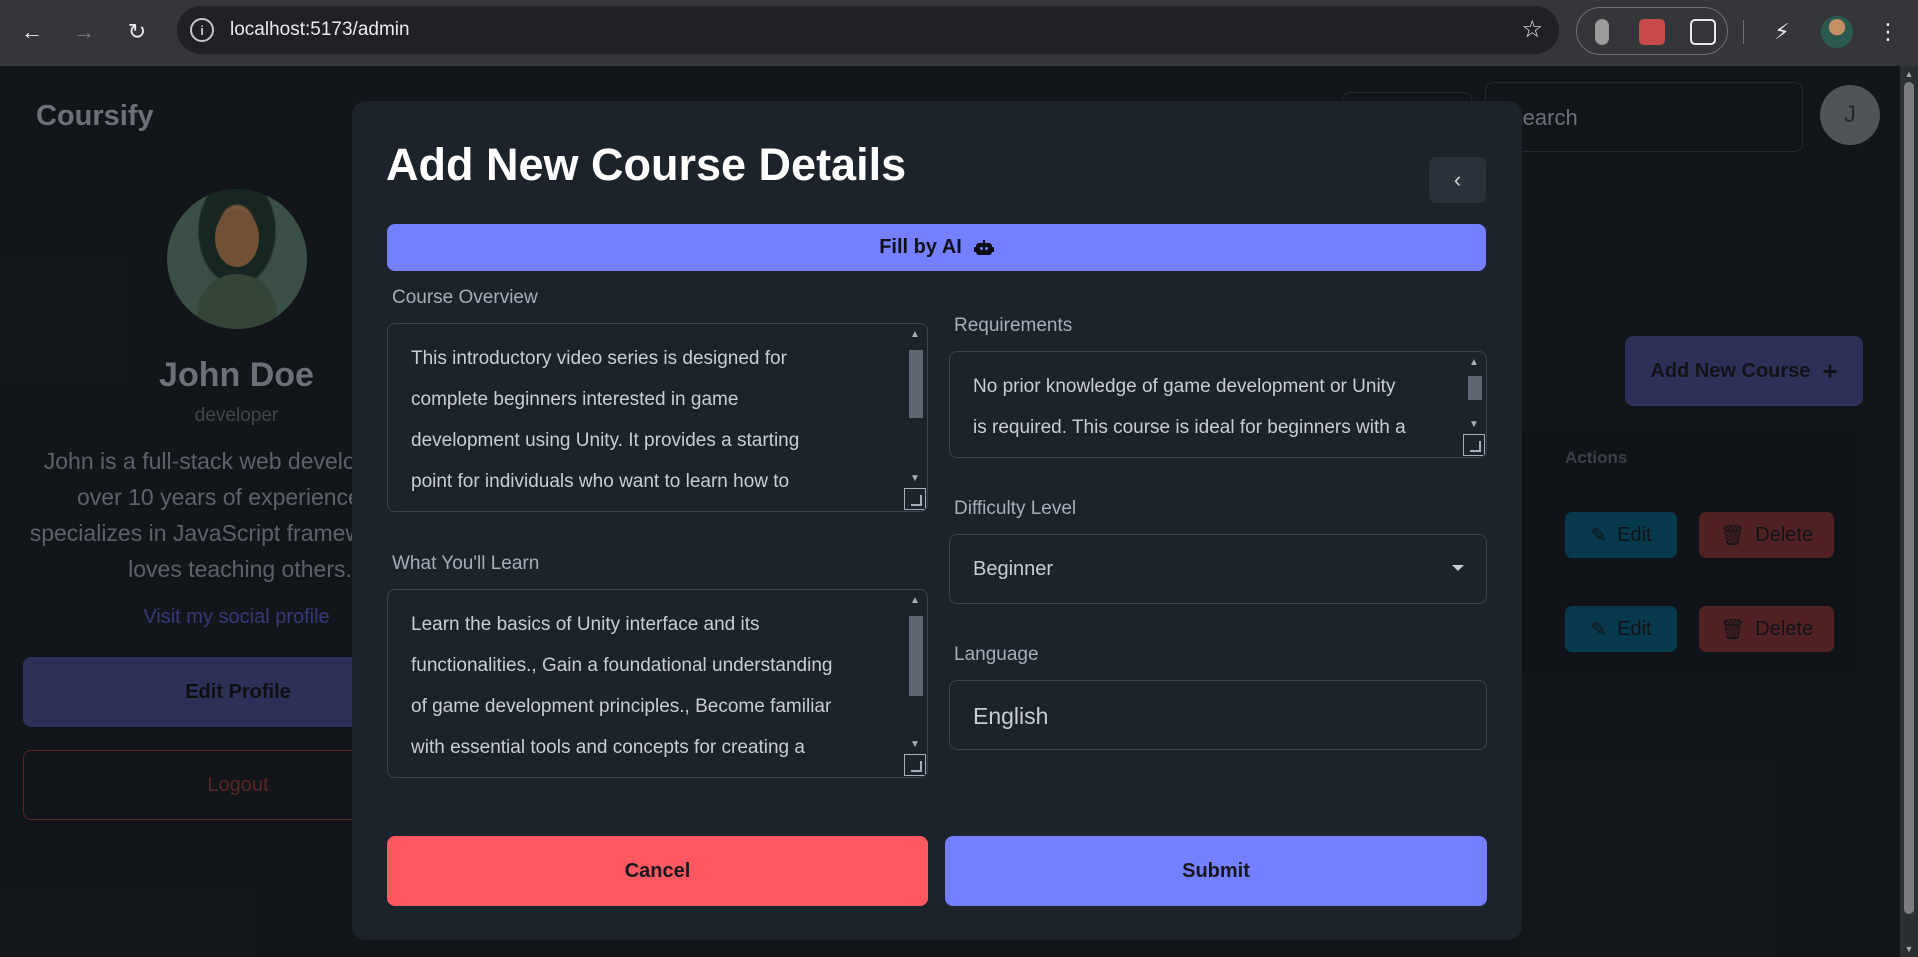 The height and width of the screenshot is (957, 1918). Describe the element at coordinates (868, 30) in the screenshot. I see `address-bar: i localhost:5173/admin ☆` at that location.